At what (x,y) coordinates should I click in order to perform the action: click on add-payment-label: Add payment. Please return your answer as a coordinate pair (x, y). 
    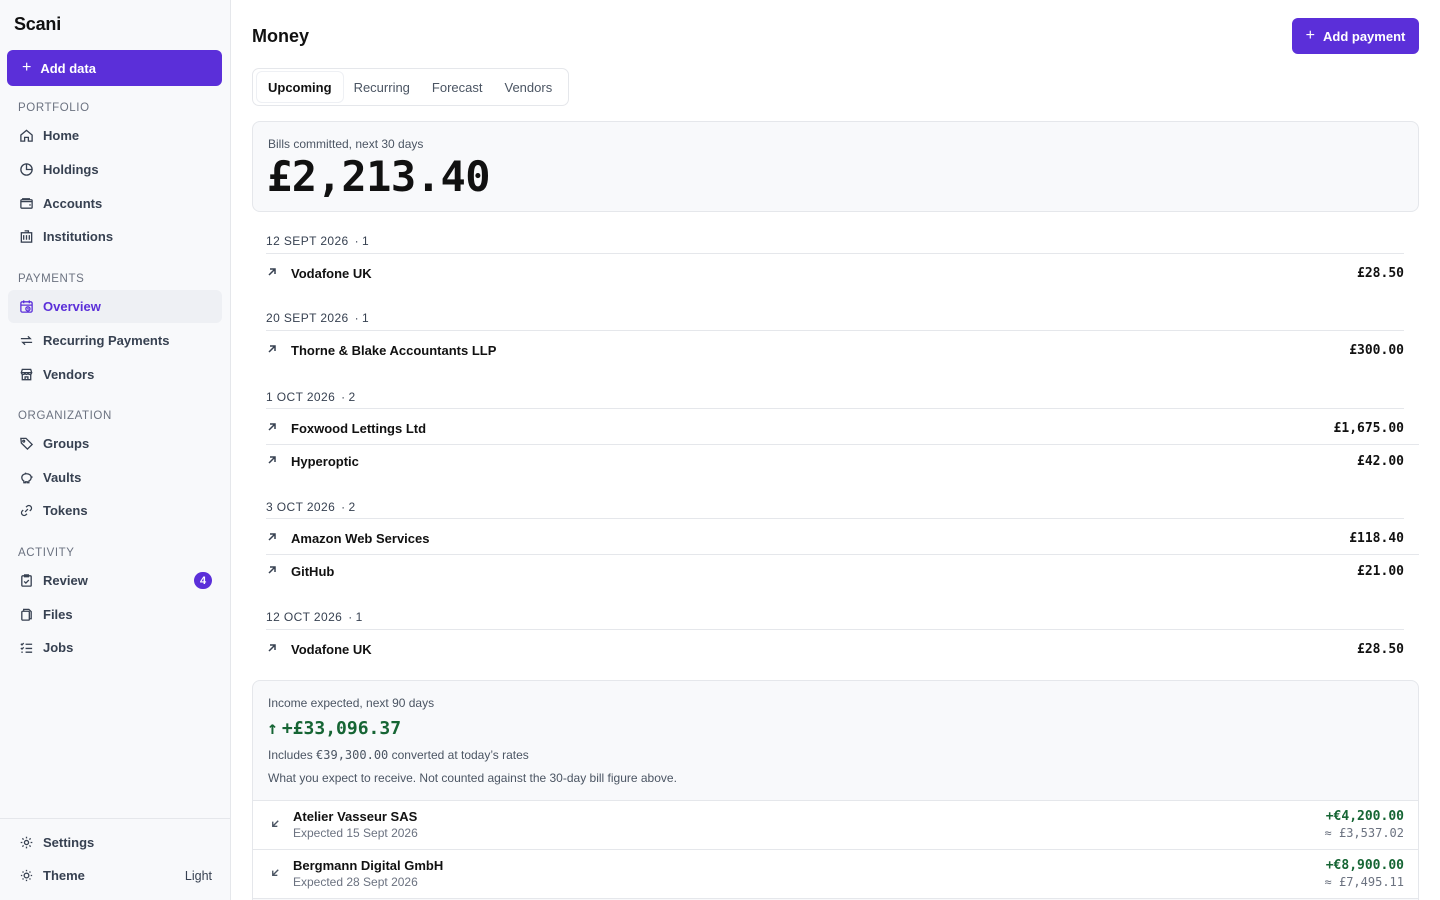
    Looking at the image, I should click on (1364, 36).